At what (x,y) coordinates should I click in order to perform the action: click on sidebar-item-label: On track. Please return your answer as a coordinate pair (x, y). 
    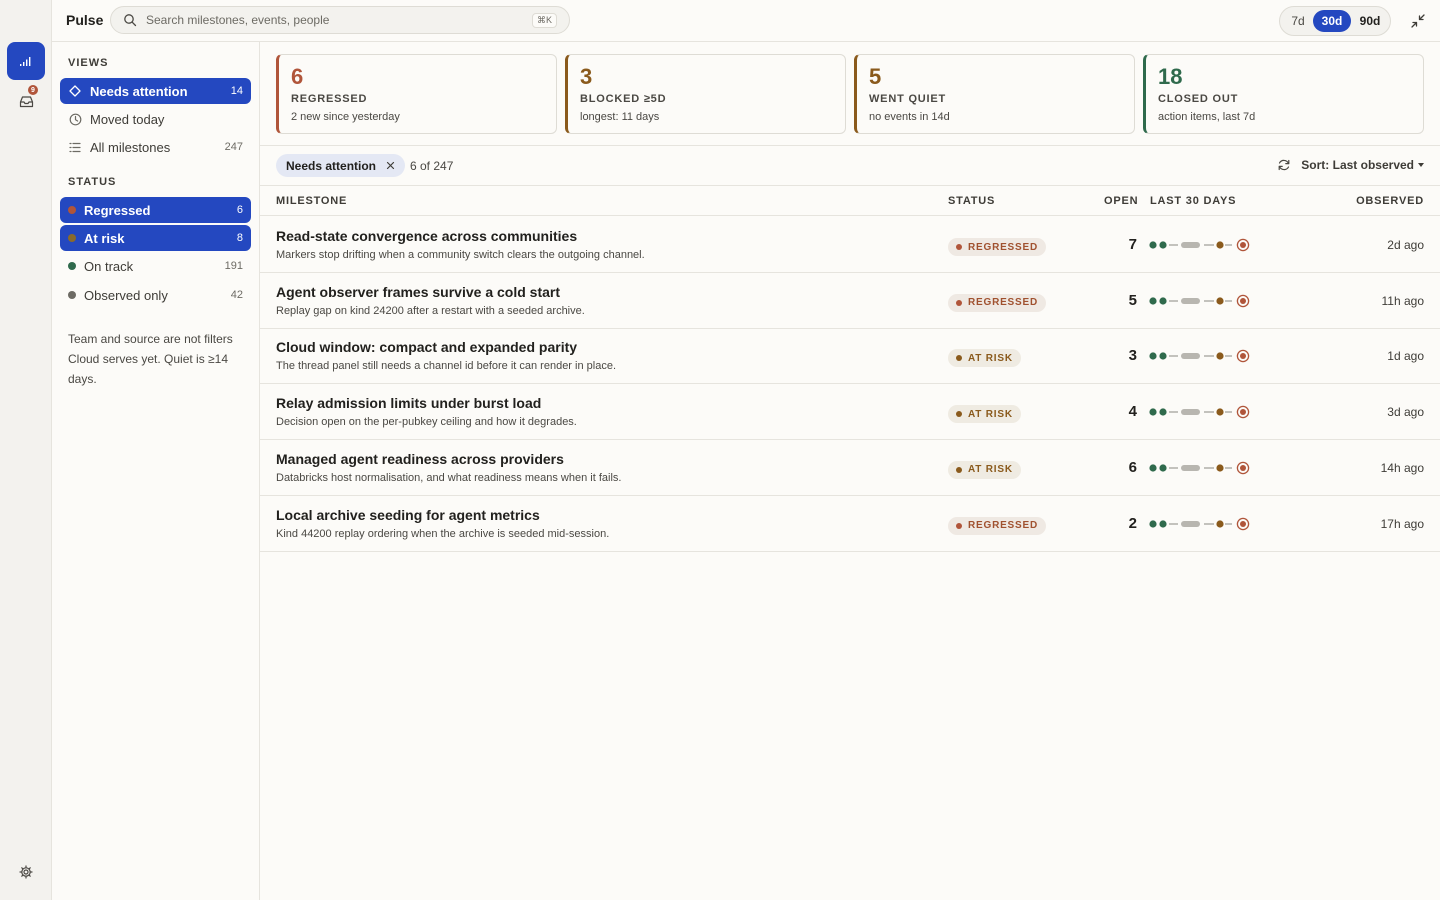
    Looking at the image, I should click on (109, 266).